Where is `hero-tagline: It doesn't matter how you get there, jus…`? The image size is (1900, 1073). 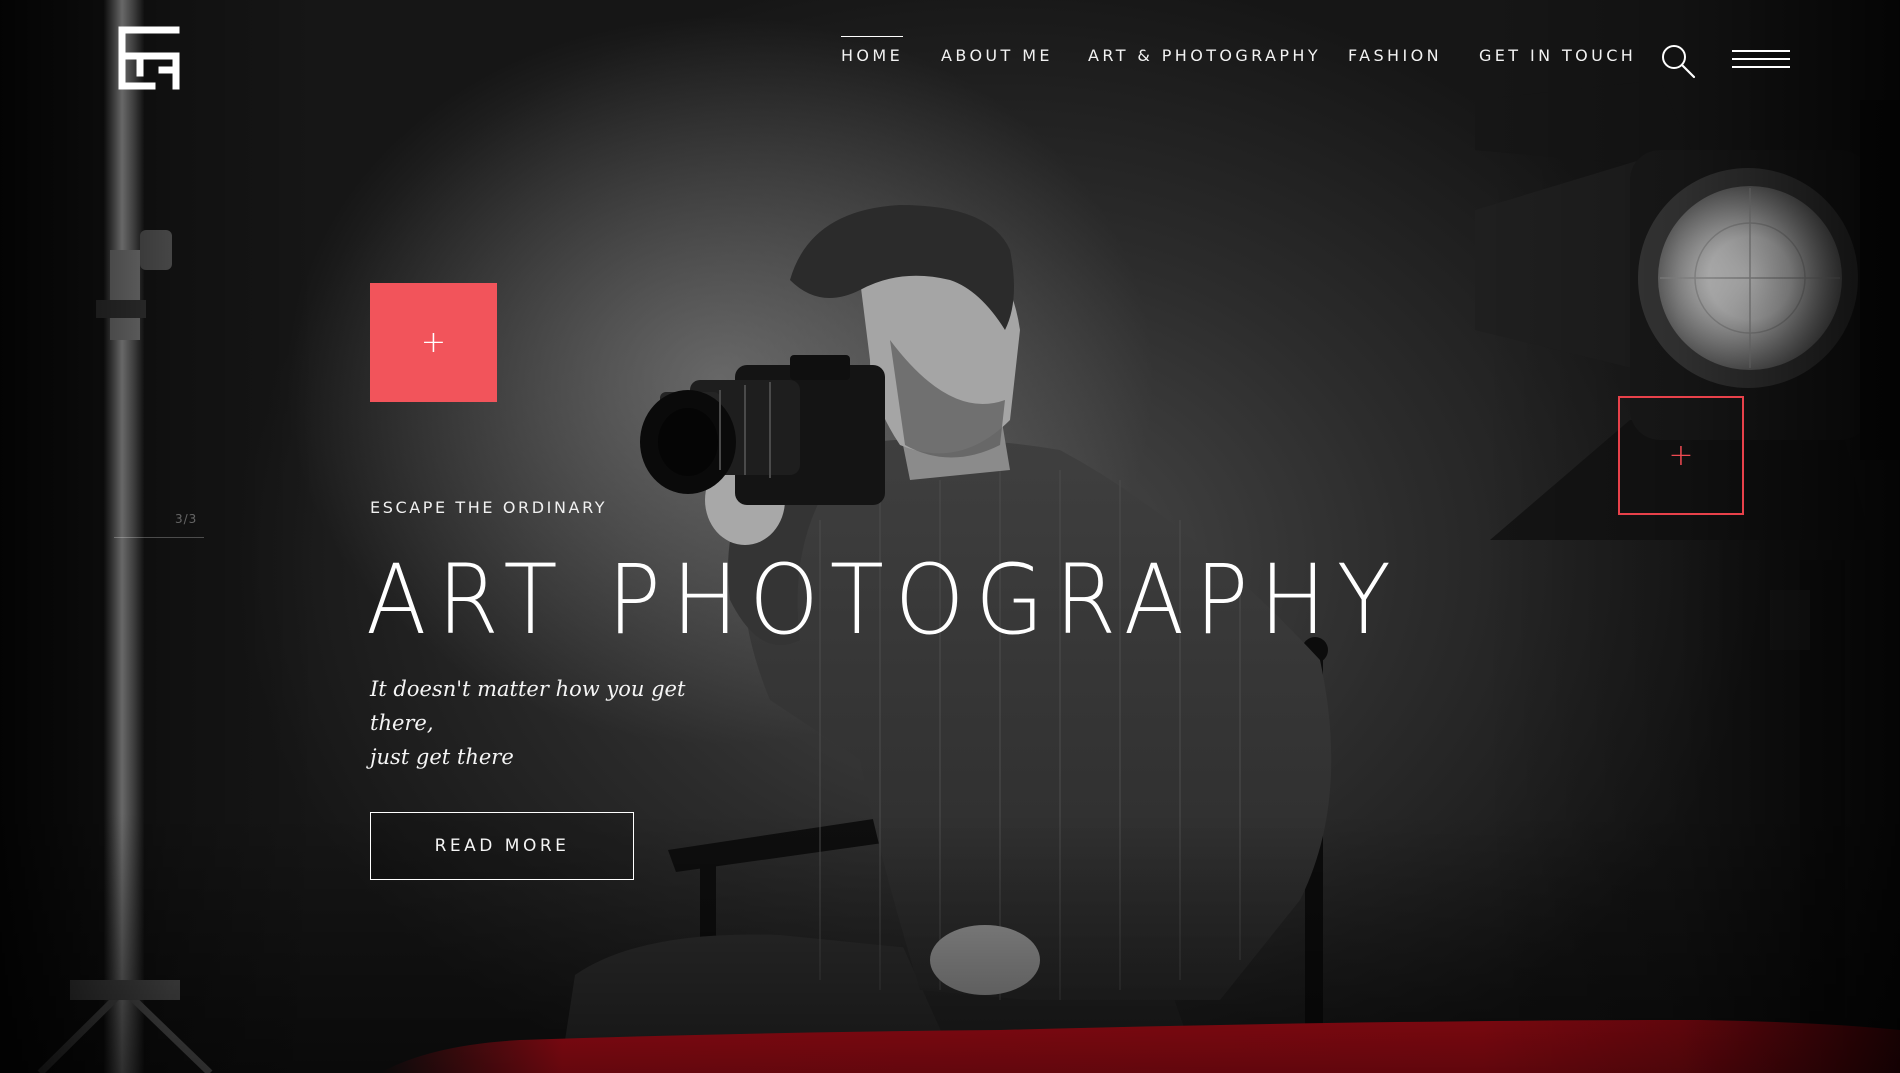
hero-tagline: It doesn't matter how you get there, jus… is located at coordinates (550, 723).